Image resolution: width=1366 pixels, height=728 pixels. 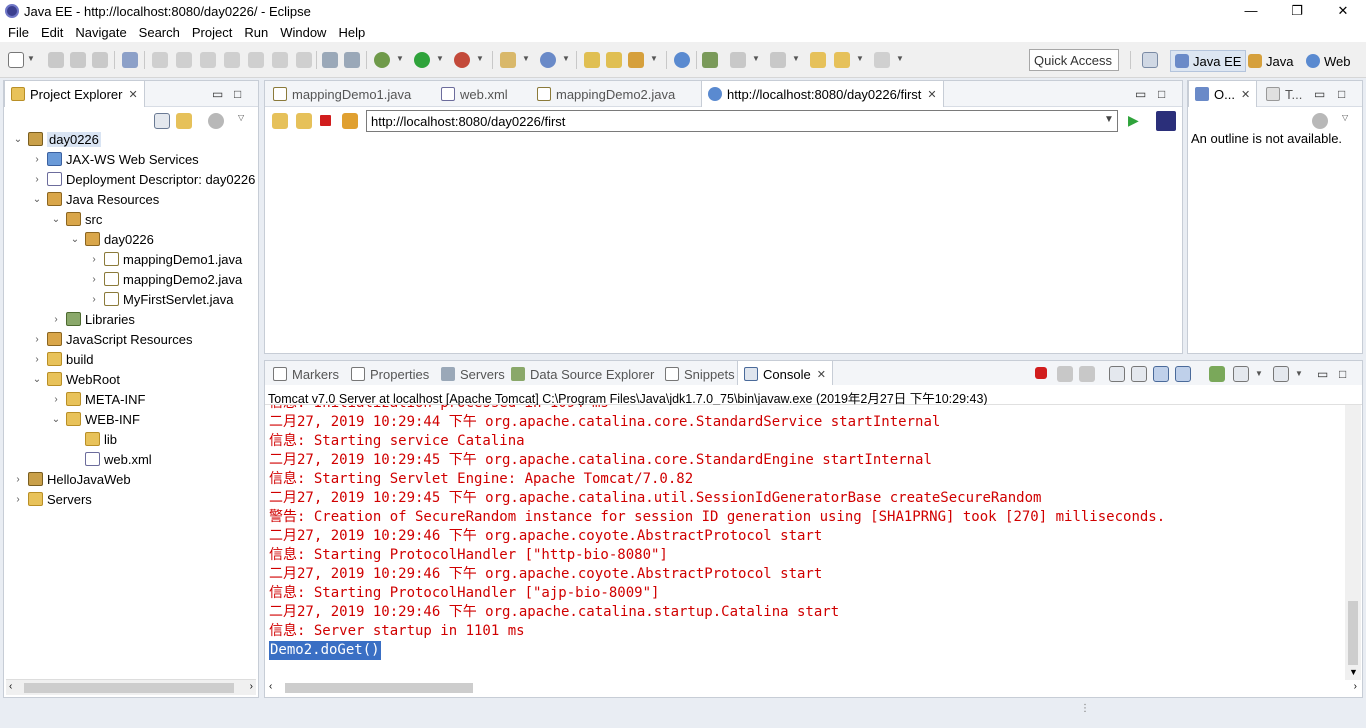 What do you see at coordinates (111, 339) in the screenshot?
I see `tree-item: › JavaScript Resources` at bounding box center [111, 339].